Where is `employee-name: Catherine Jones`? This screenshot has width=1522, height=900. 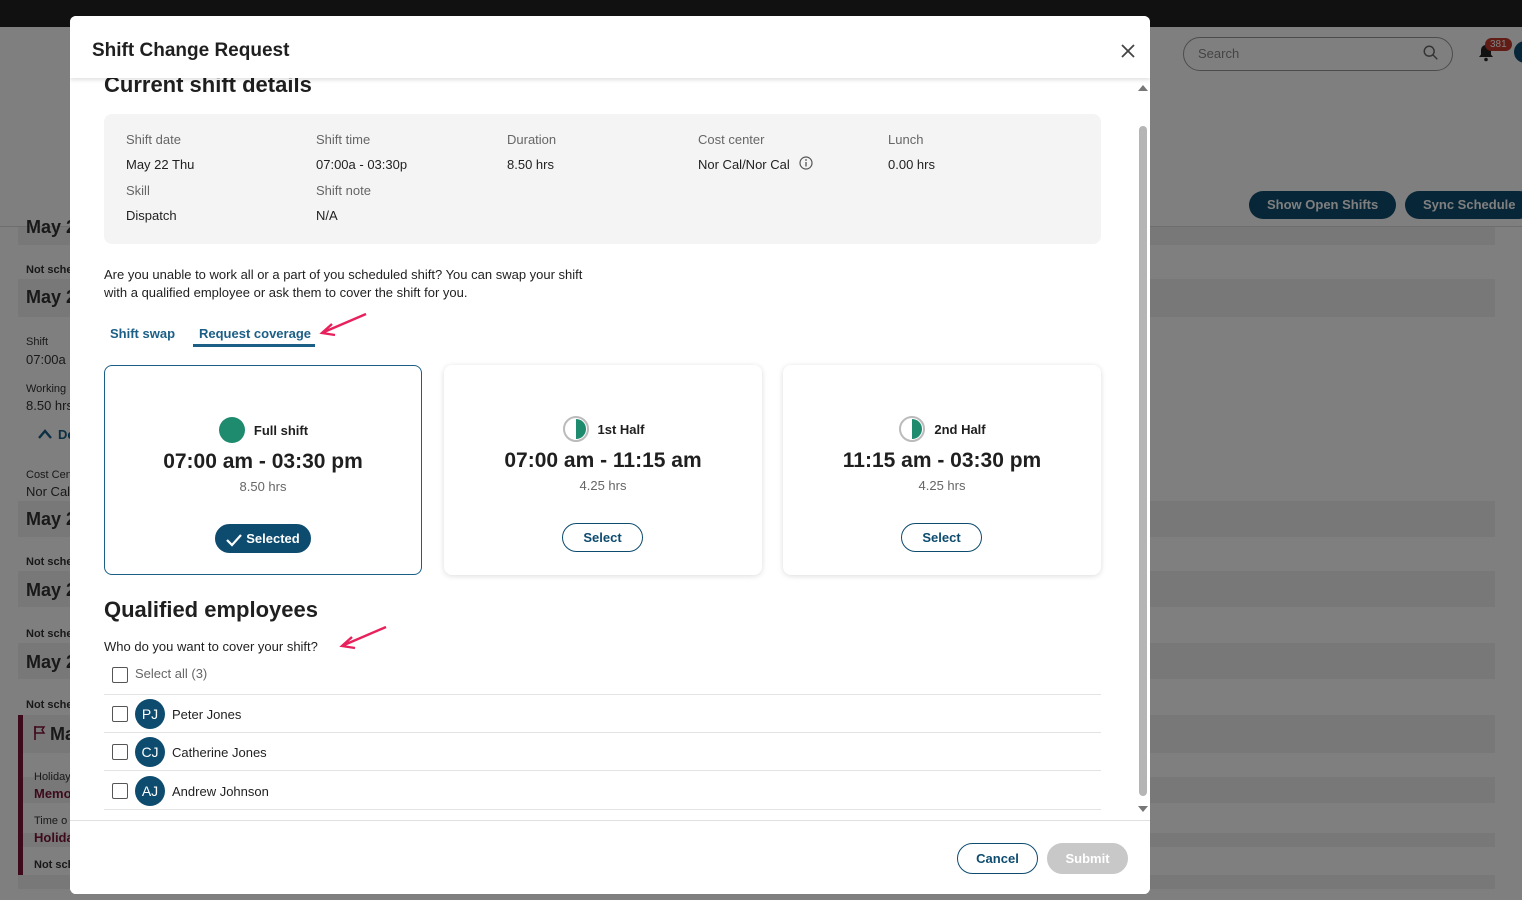 employee-name: Catherine Jones is located at coordinates (219, 752).